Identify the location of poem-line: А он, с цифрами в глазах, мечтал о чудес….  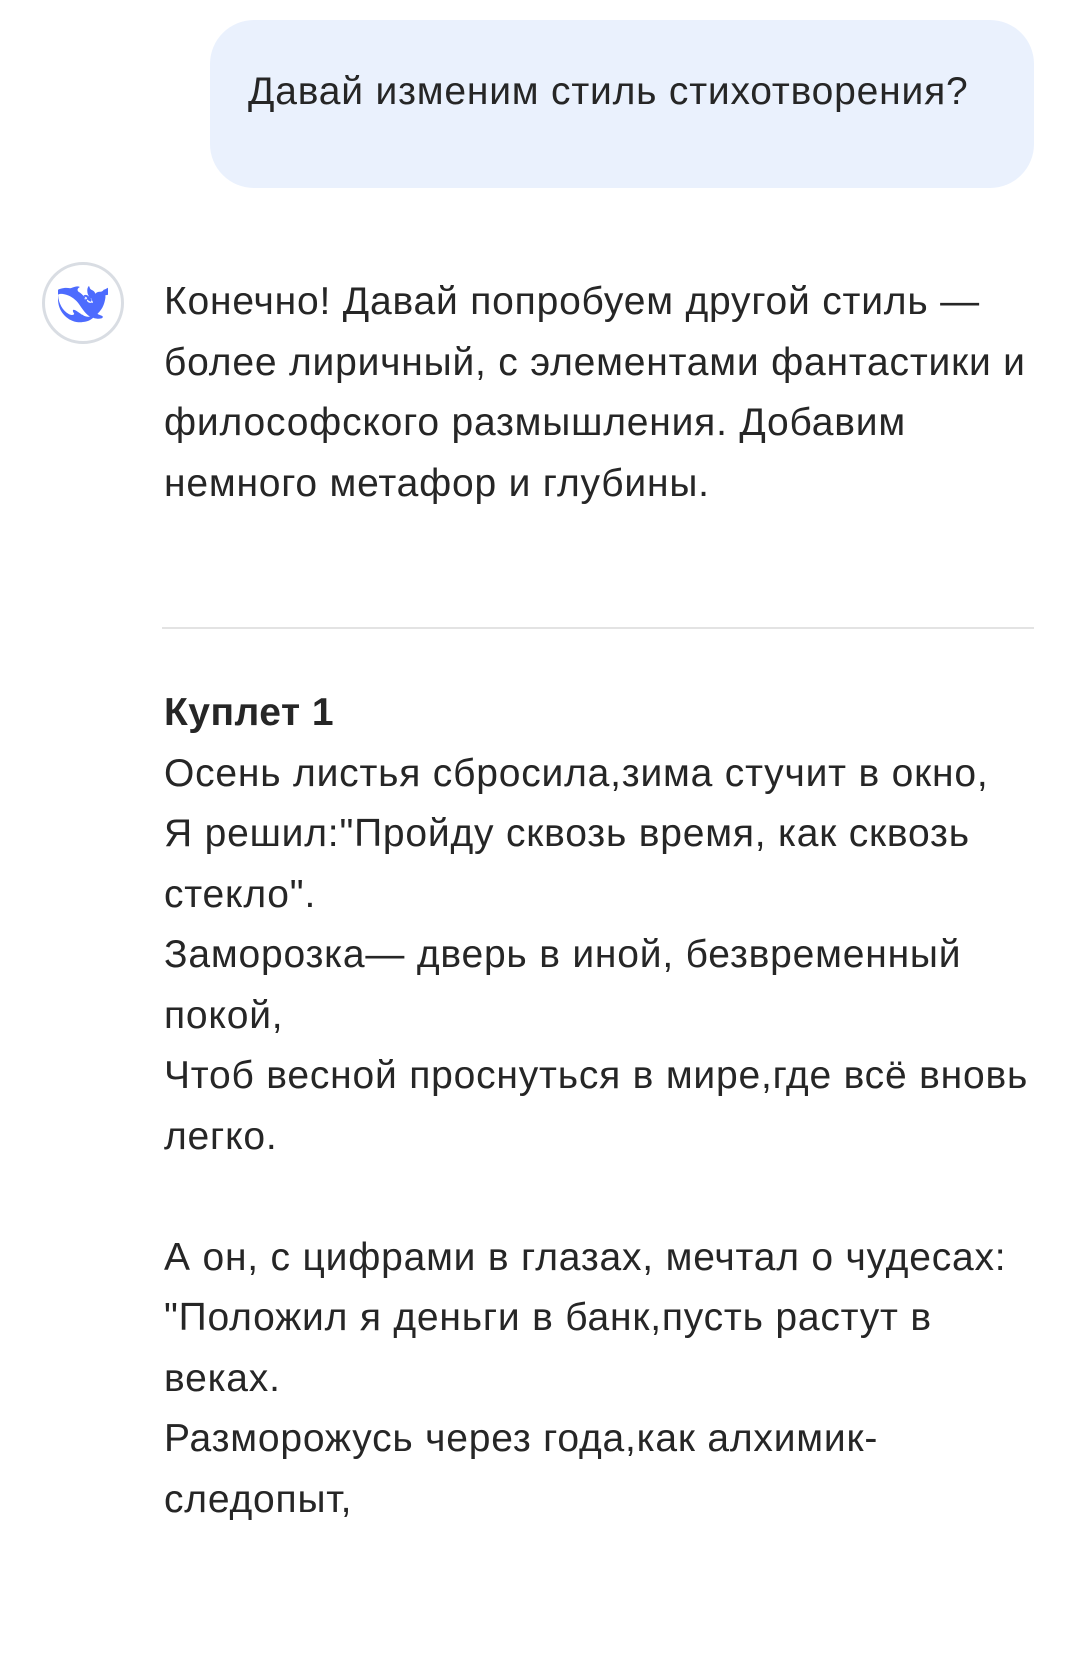
(585, 1257).